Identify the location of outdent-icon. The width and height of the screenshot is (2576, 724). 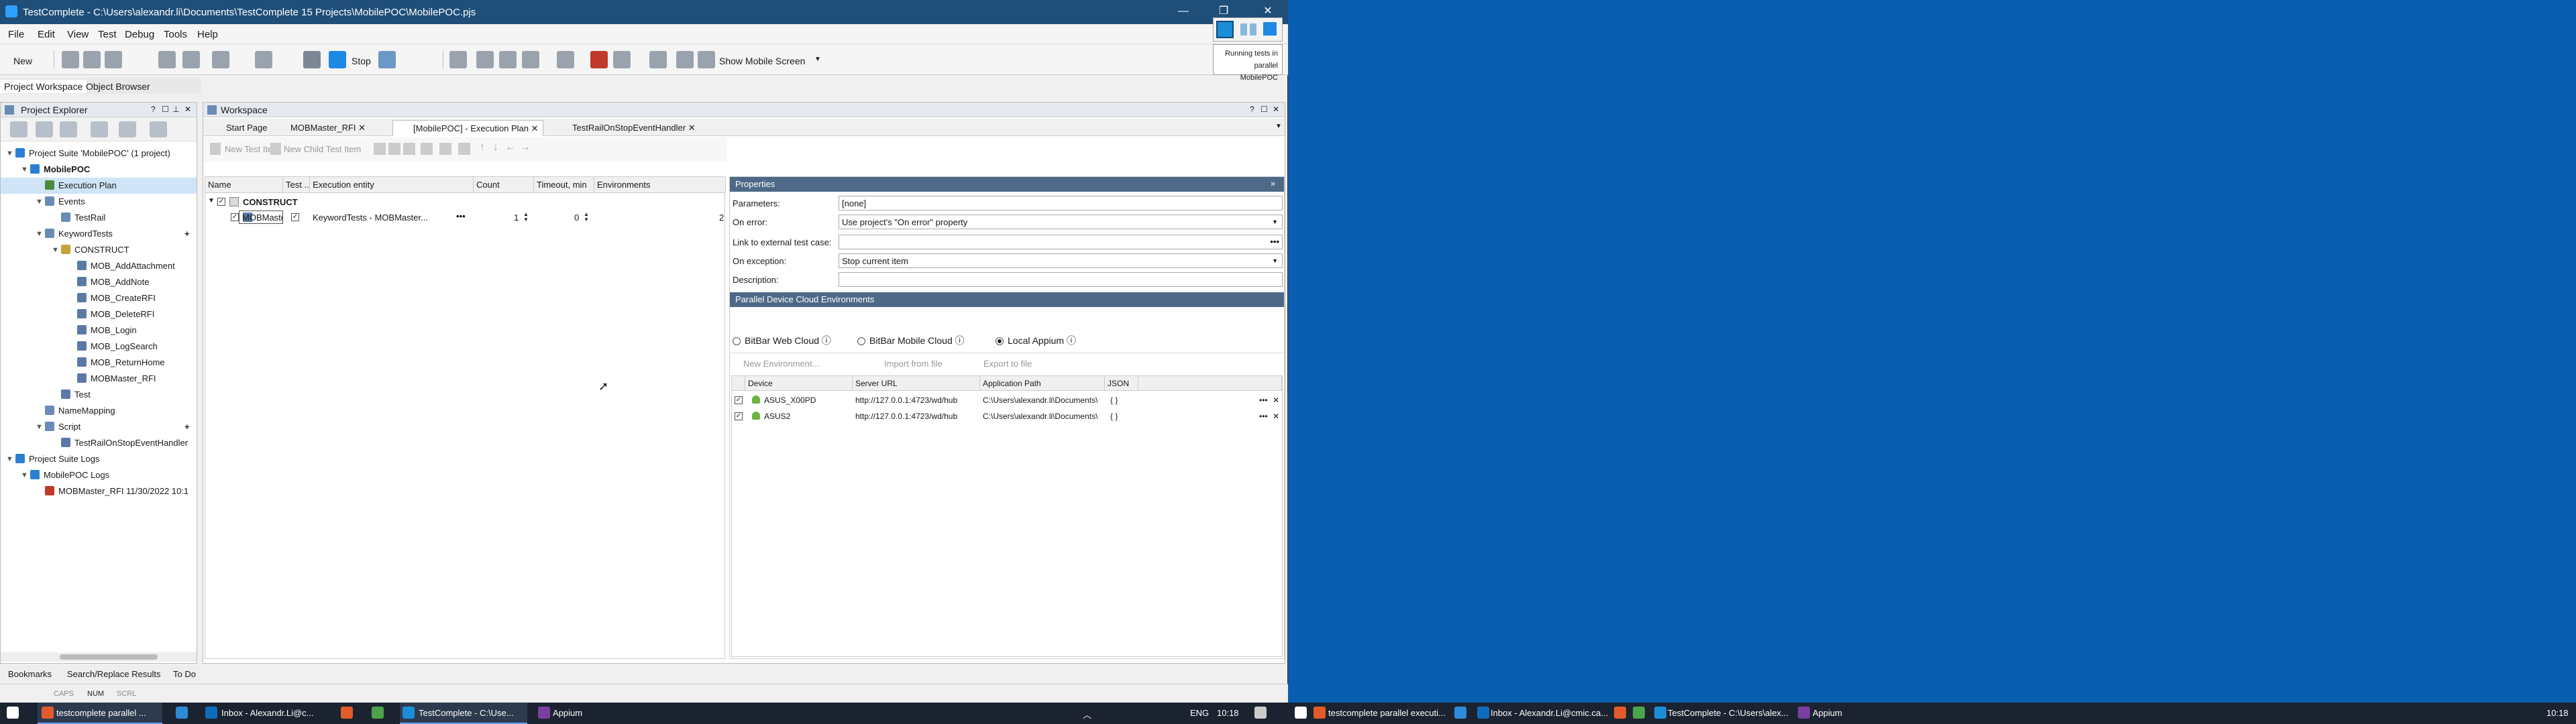
(464, 149).